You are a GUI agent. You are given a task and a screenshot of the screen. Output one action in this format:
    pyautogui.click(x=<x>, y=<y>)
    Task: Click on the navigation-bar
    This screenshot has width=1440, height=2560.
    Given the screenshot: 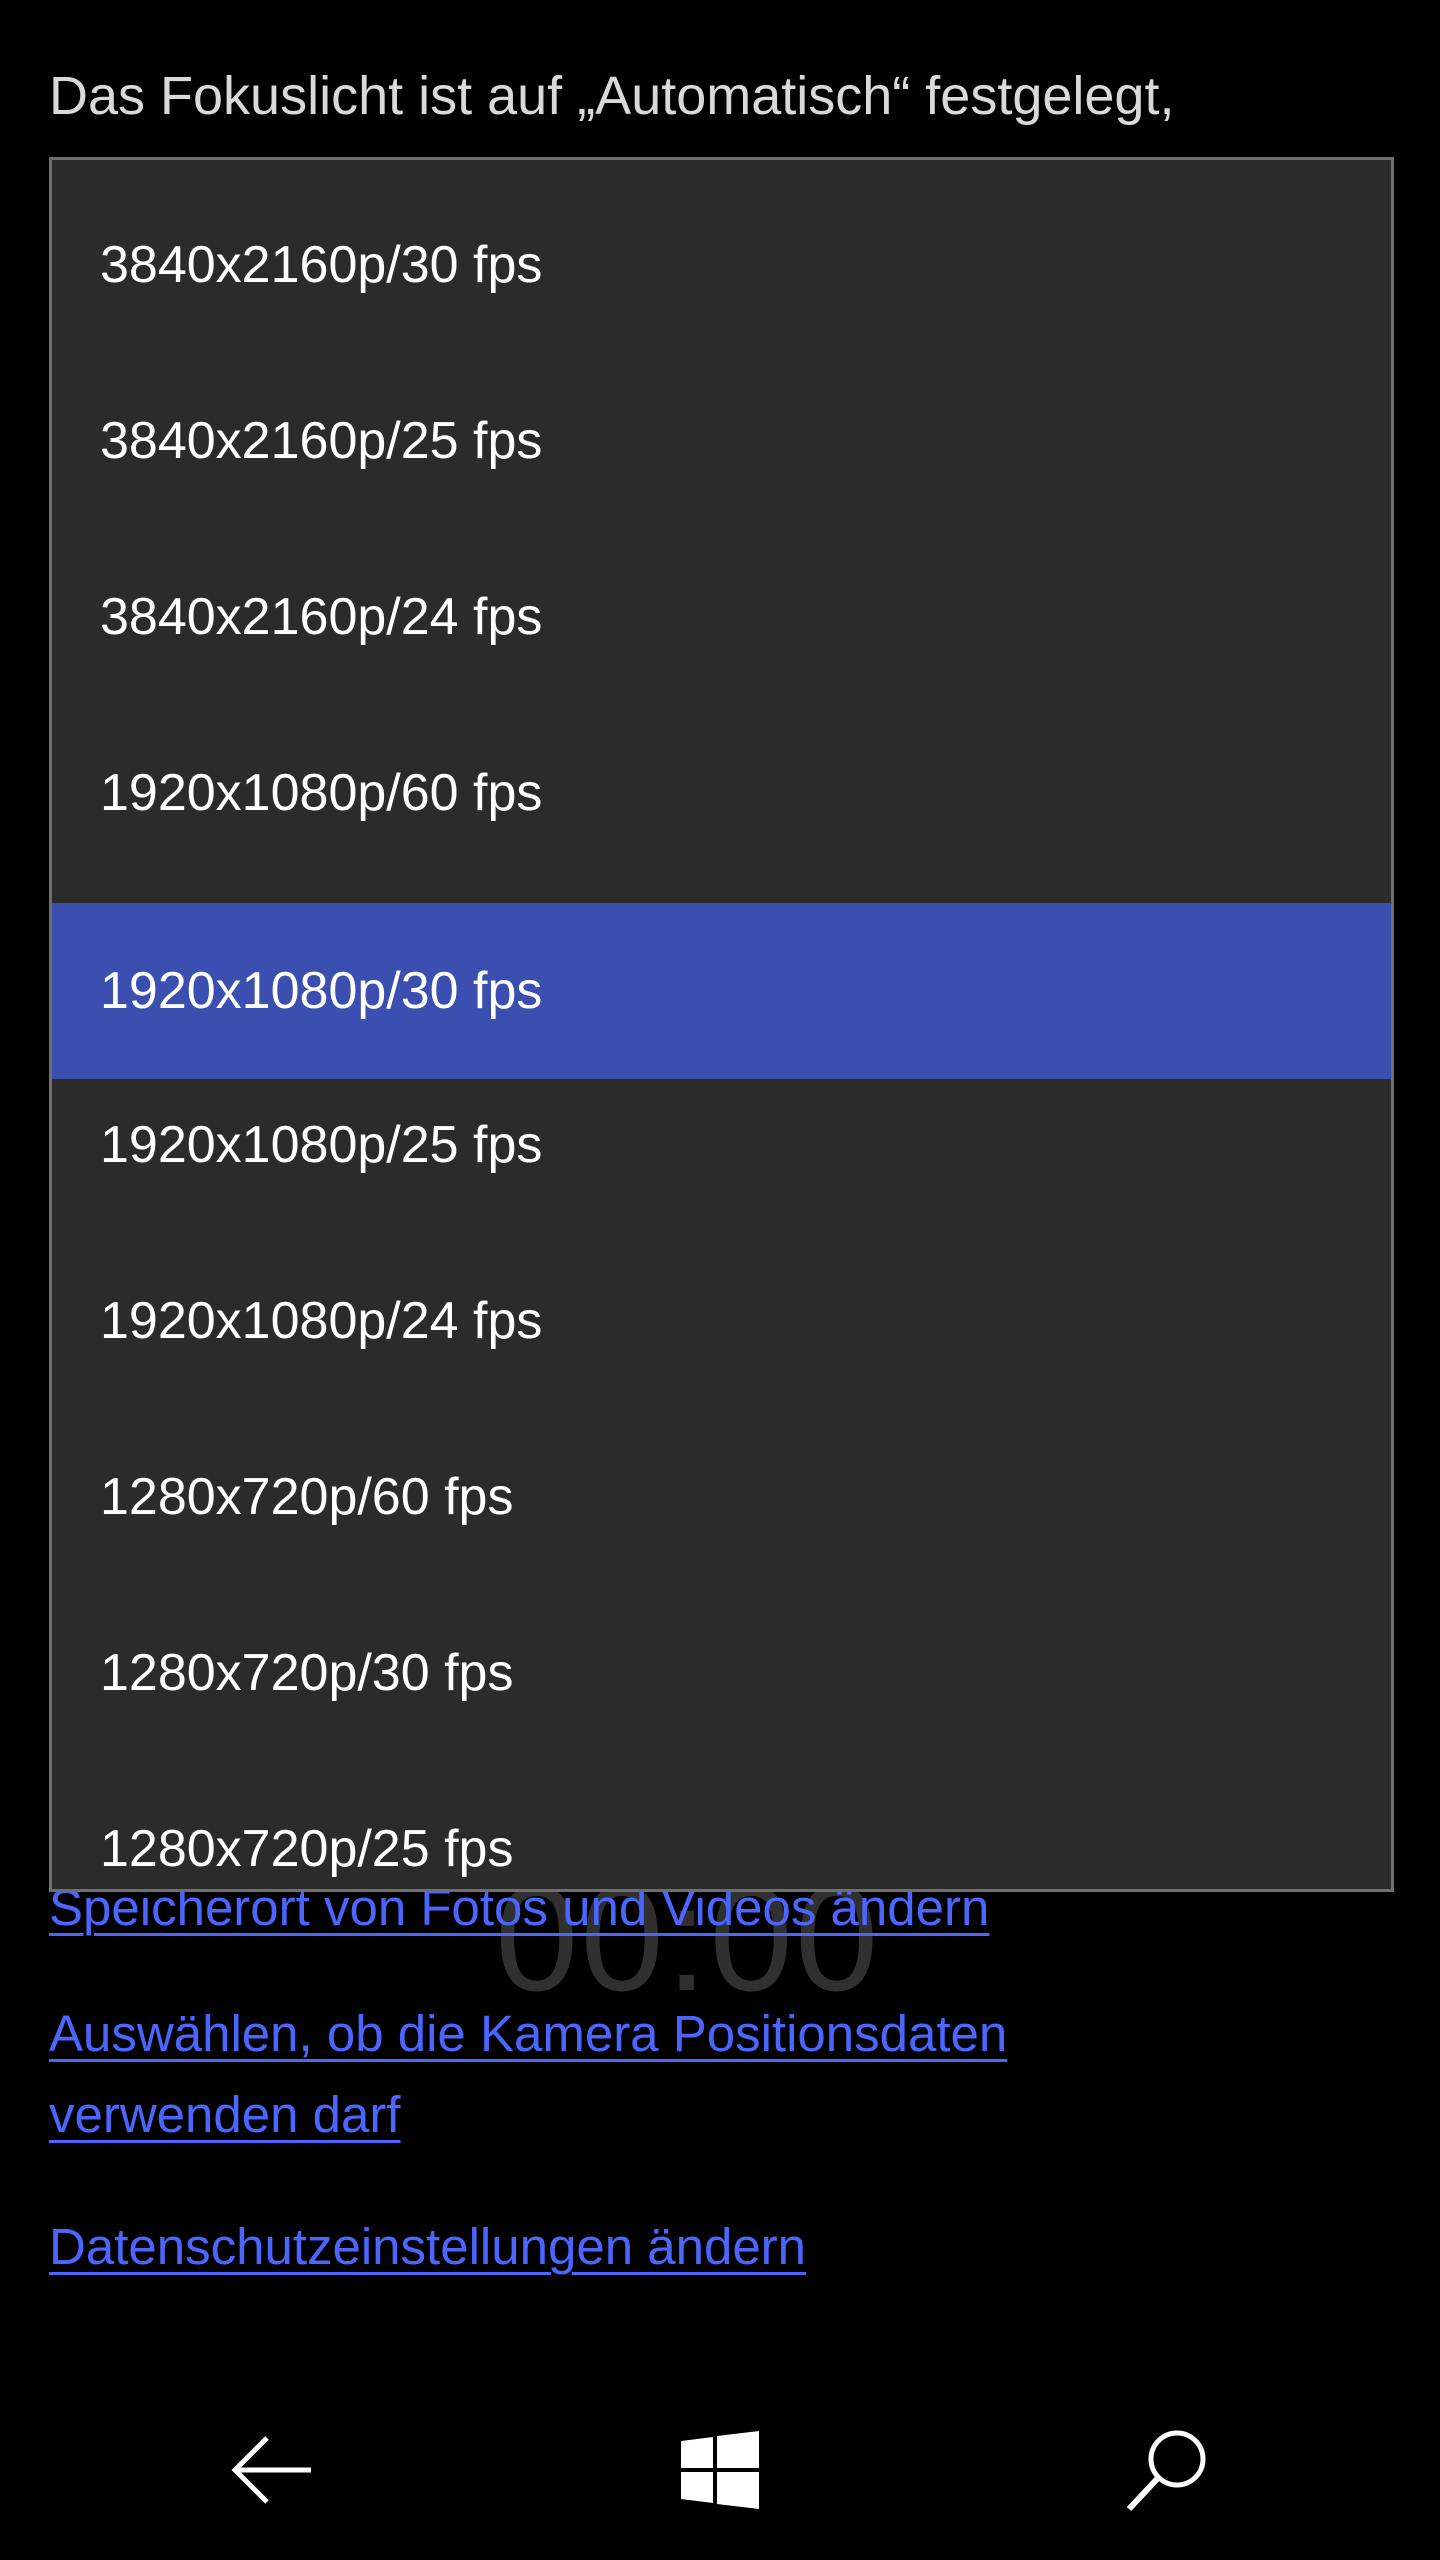 What is the action you would take?
    pyautogui.click(x=720, y=2470)
    